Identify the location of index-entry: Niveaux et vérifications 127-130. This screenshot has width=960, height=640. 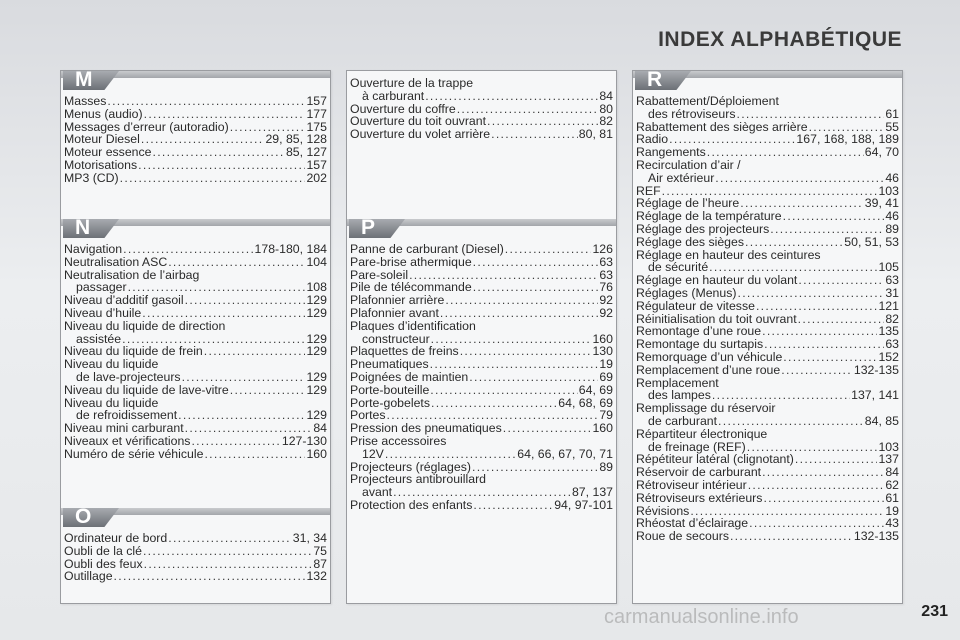
(195, 441).